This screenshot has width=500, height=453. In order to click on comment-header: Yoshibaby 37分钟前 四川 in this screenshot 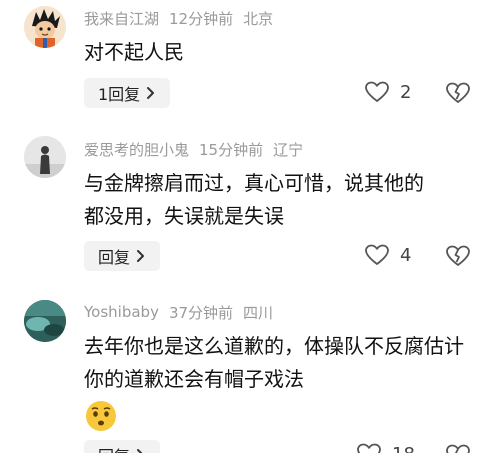, I will do `click(178, 312)`.